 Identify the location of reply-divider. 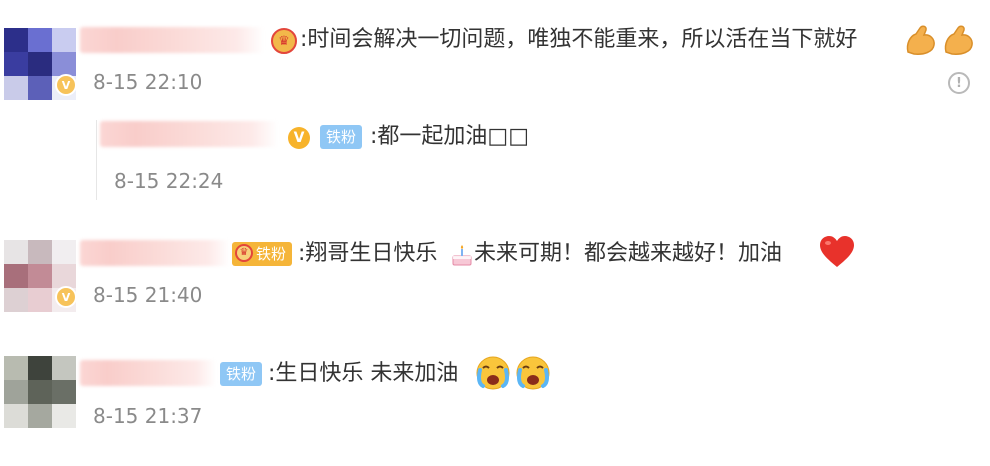
(96, 160).